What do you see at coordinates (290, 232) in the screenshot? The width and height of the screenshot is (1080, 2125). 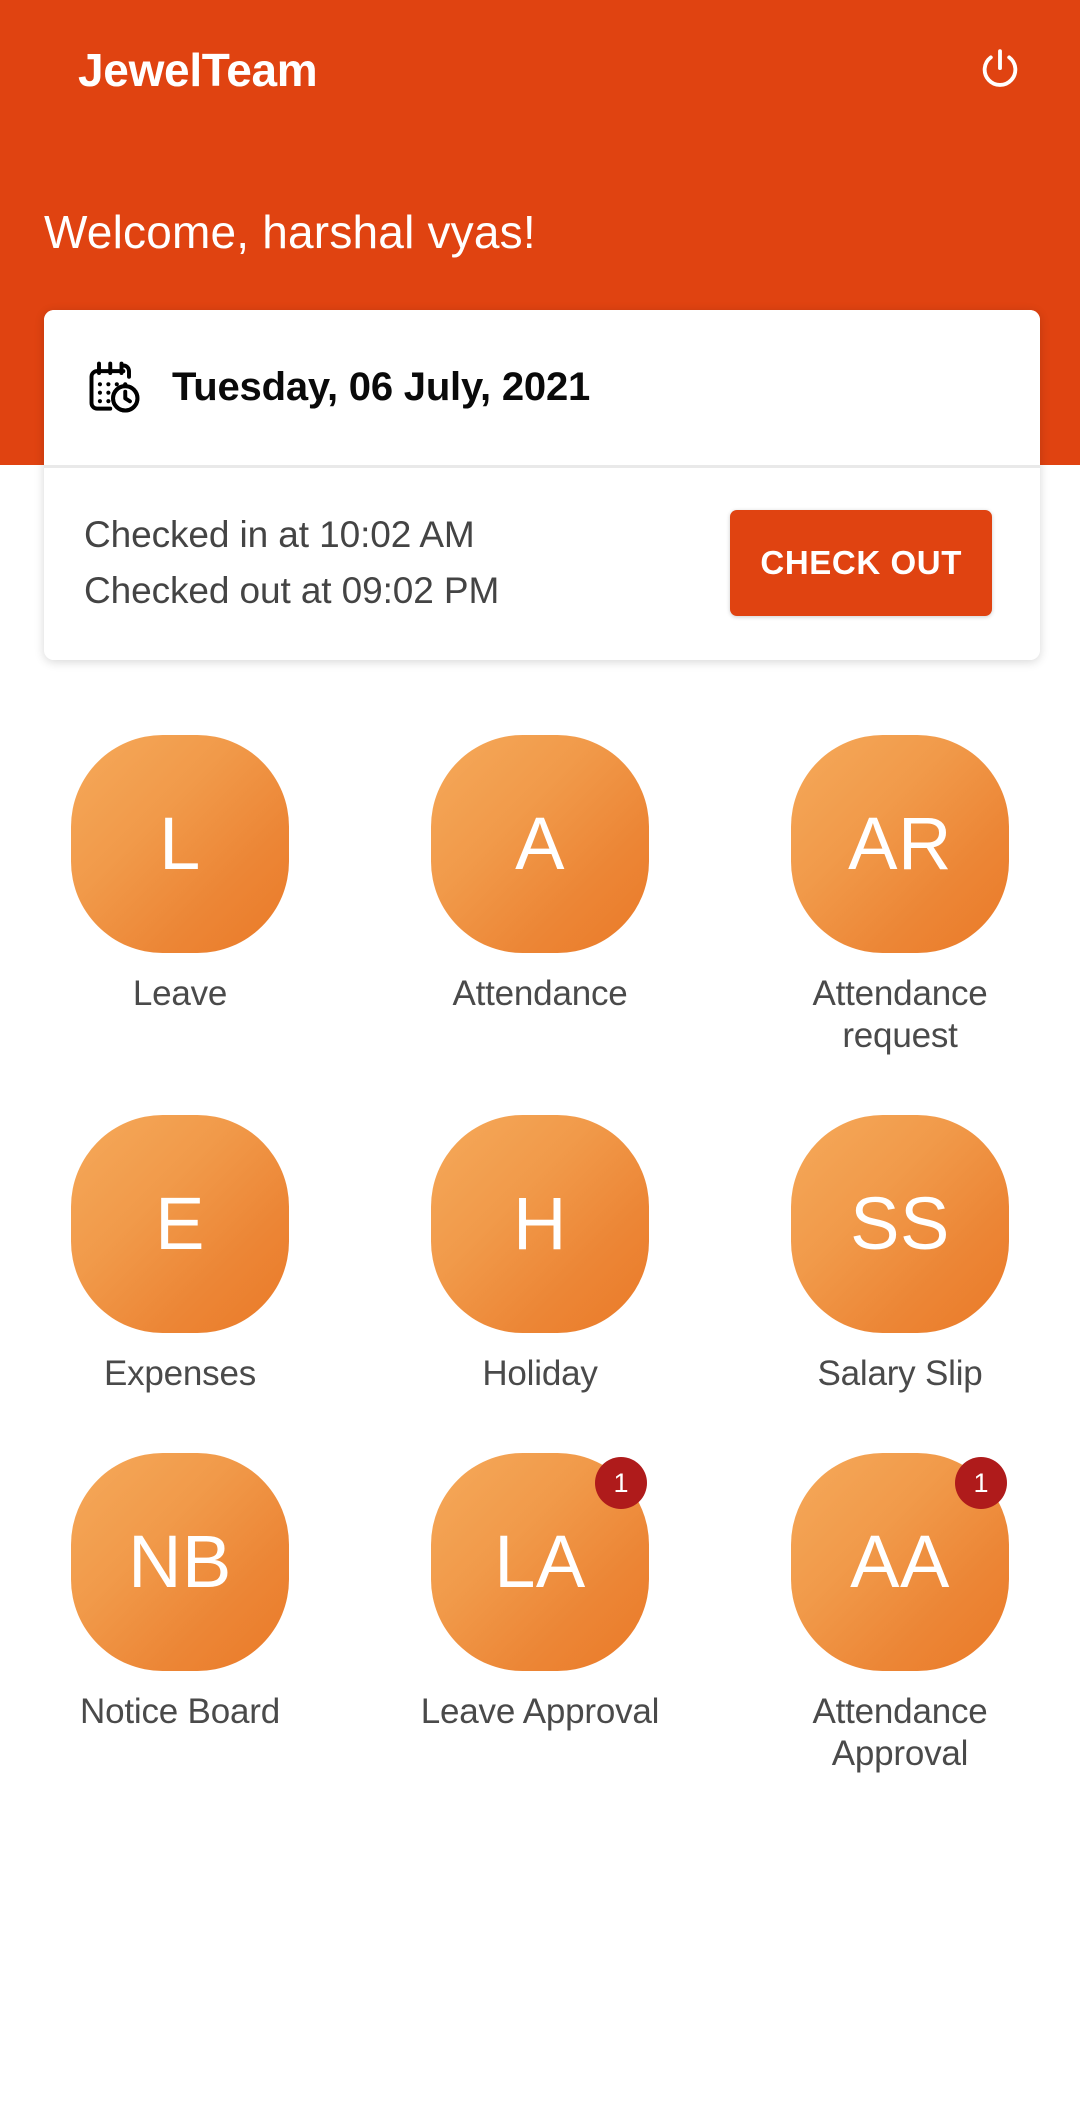 I see `welcome-message: Welcome, harshal vyas!` at bounding box center [290, 232].